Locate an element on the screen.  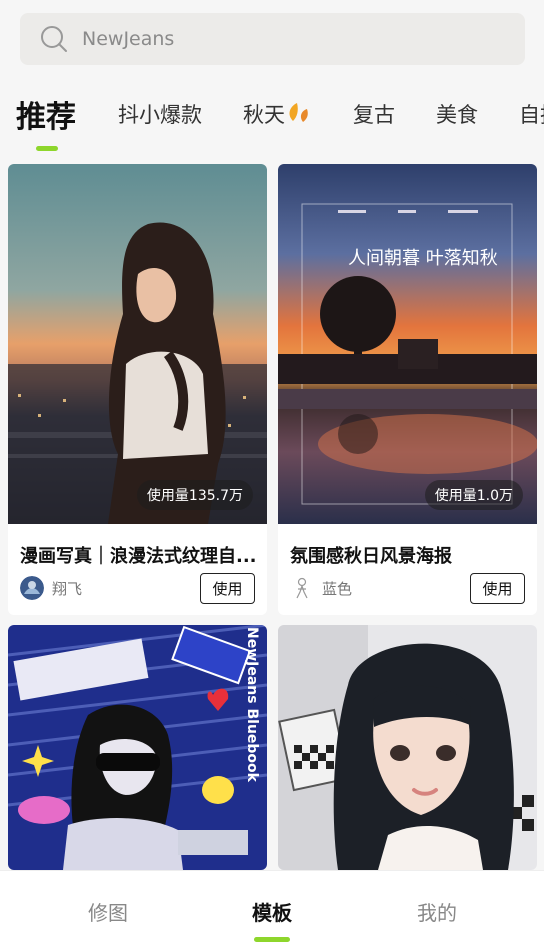
tab-label: 自拍 is located at coordinates (531, 115).